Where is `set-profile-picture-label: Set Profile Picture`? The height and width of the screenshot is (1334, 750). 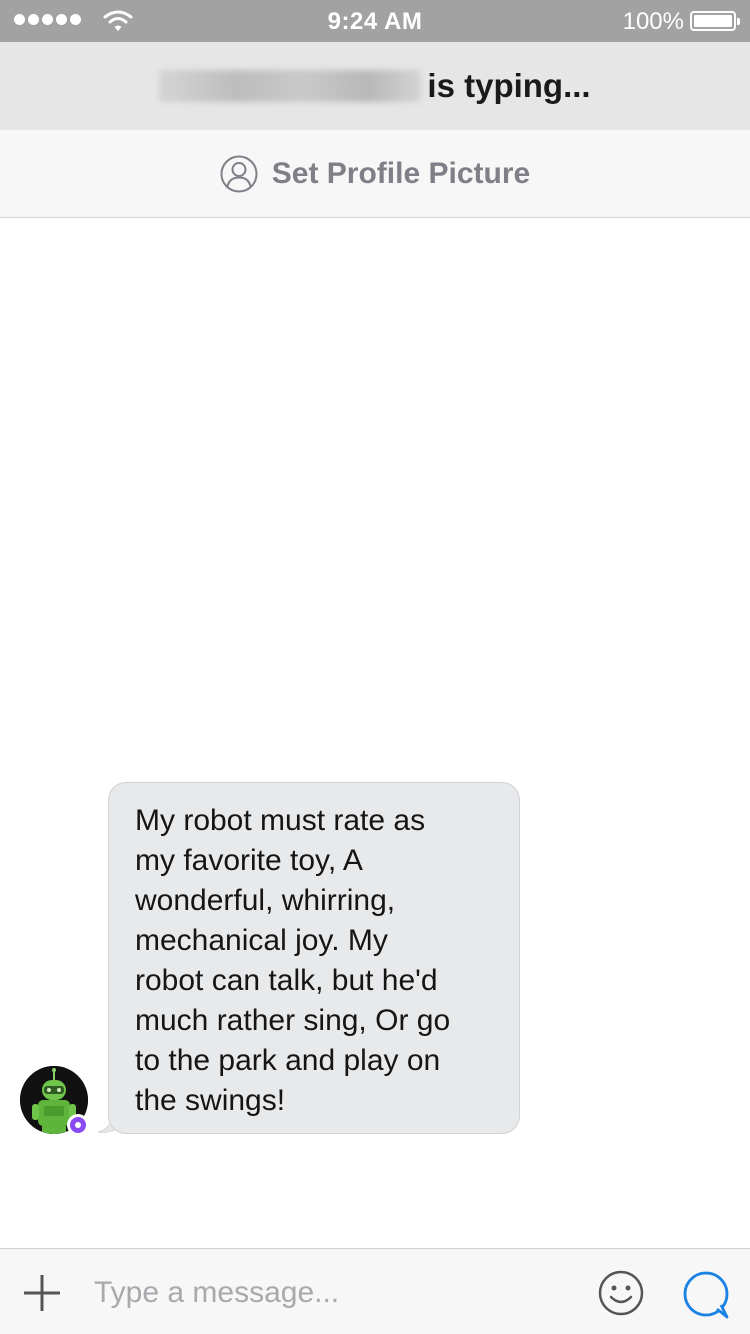
set-profile-picture-label: Set Profile Picture is located at coordinates (401, 173).